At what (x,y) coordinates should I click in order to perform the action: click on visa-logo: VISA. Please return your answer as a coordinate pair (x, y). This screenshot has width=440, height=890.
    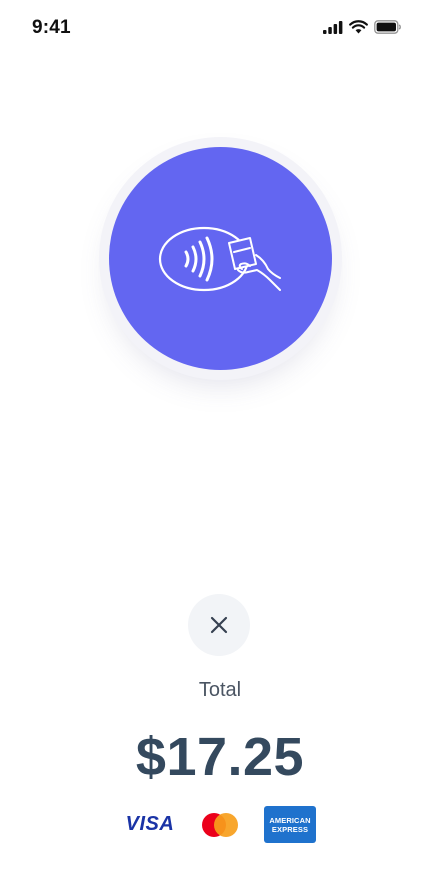
    Looking at the image, I should click on (150, 824).